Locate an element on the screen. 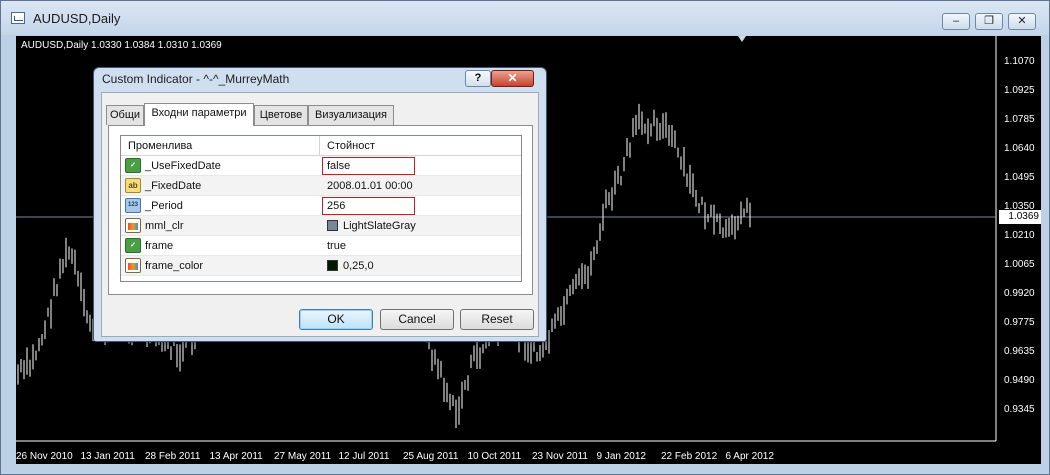 This screenshot has height=475, width=1050. price-tick-label: 1.0785 is located at coordinates (1019, 119).